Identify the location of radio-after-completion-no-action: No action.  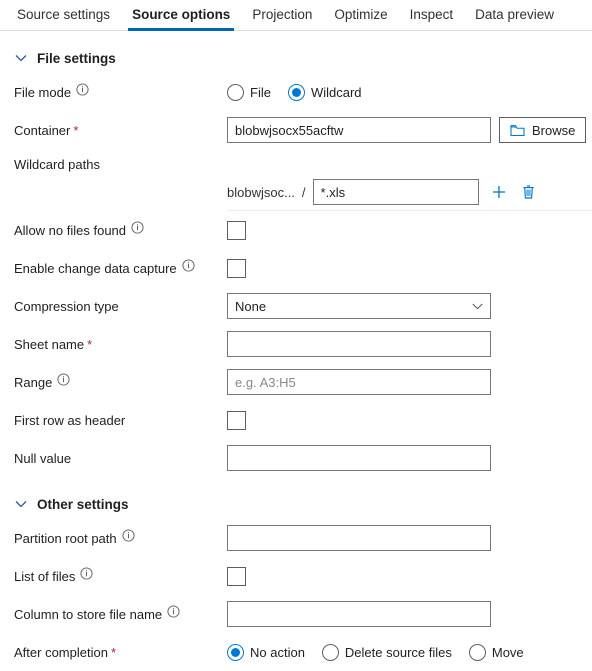
(266, 652).